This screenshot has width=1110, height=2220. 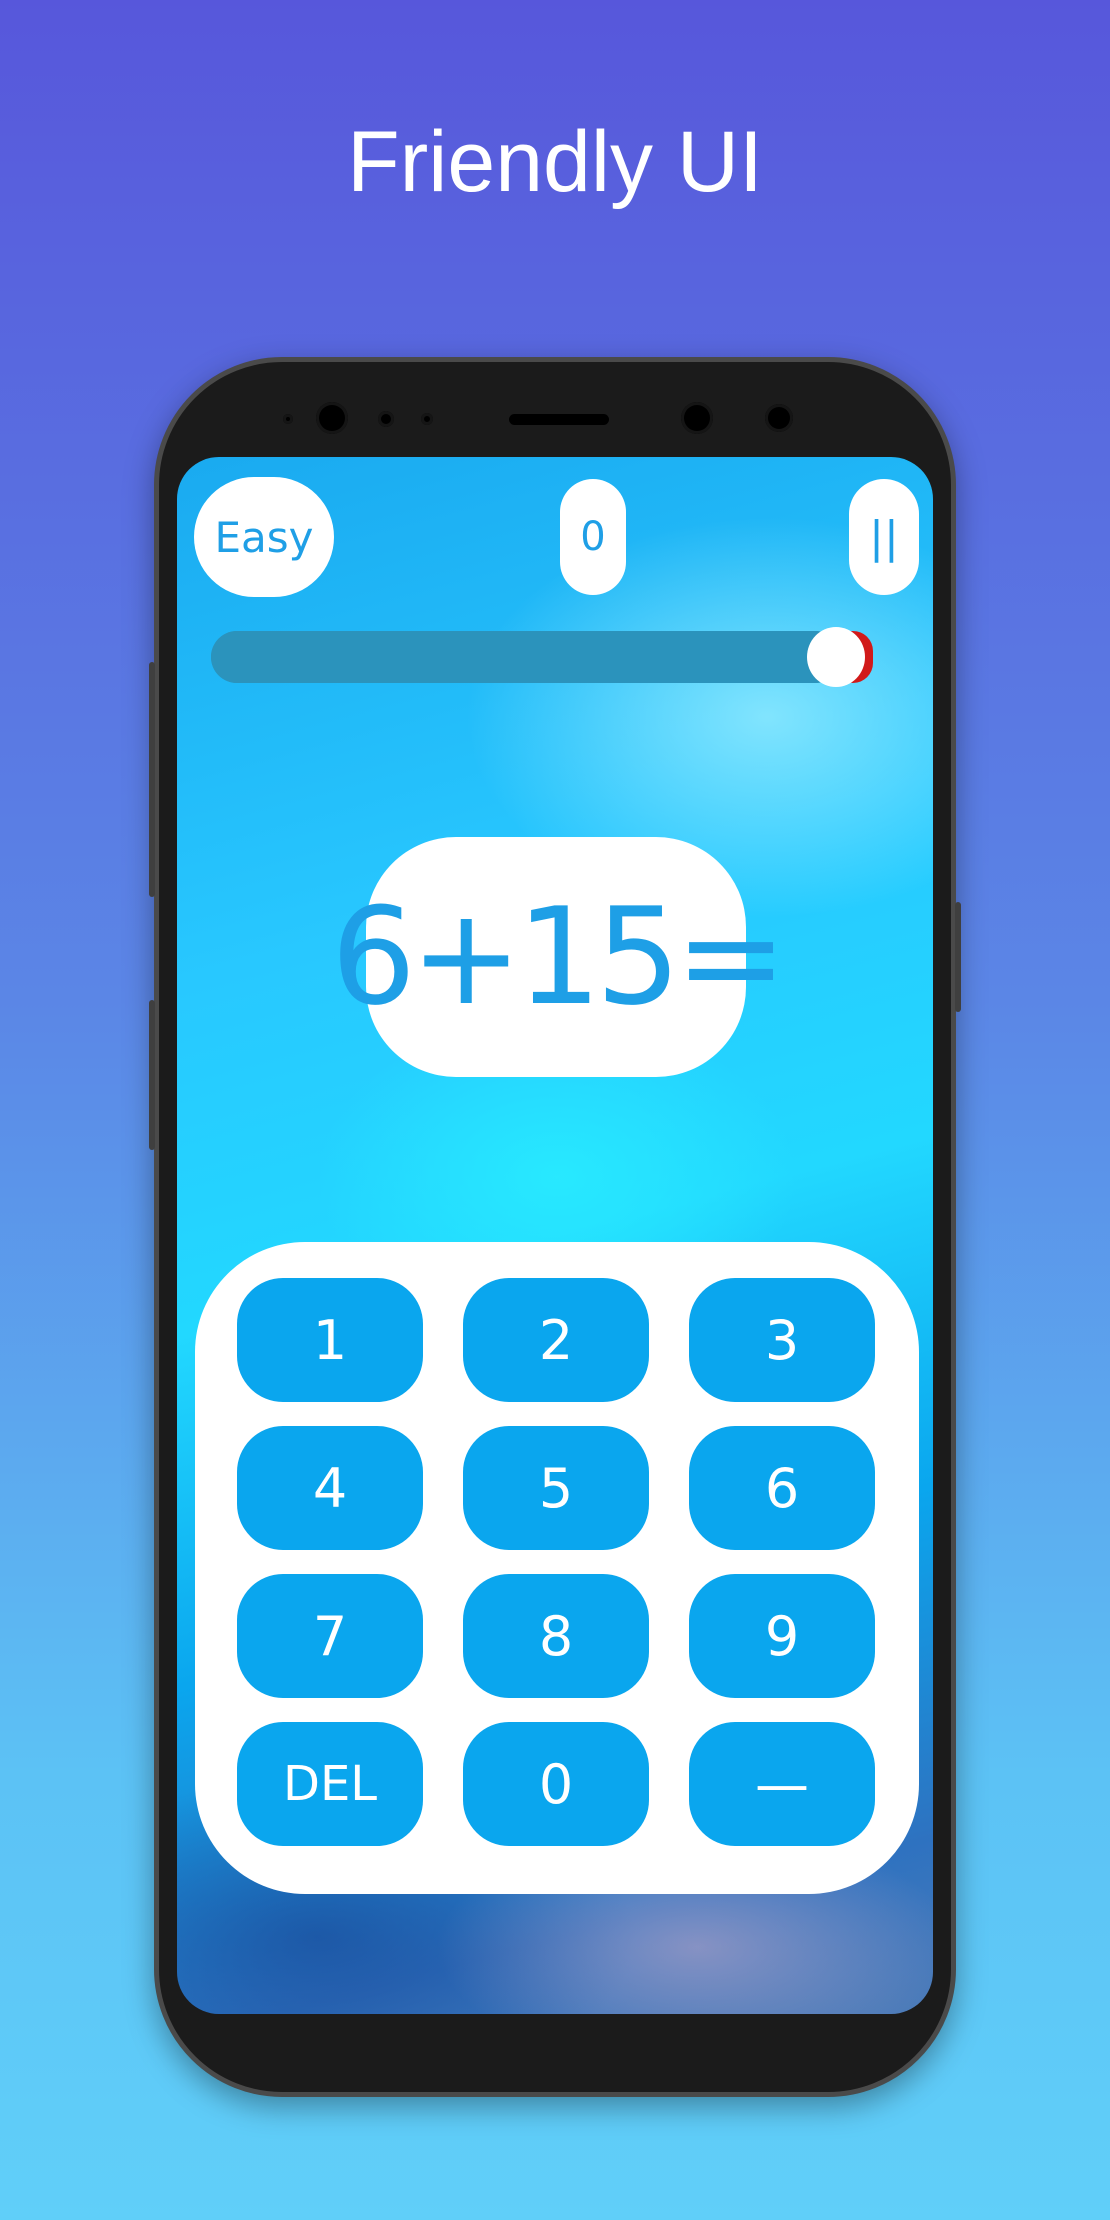 What do you see at coordinates (782, 1636) in the screenshot?
I see `key-9: 9` at bounding box center [782, 1636].